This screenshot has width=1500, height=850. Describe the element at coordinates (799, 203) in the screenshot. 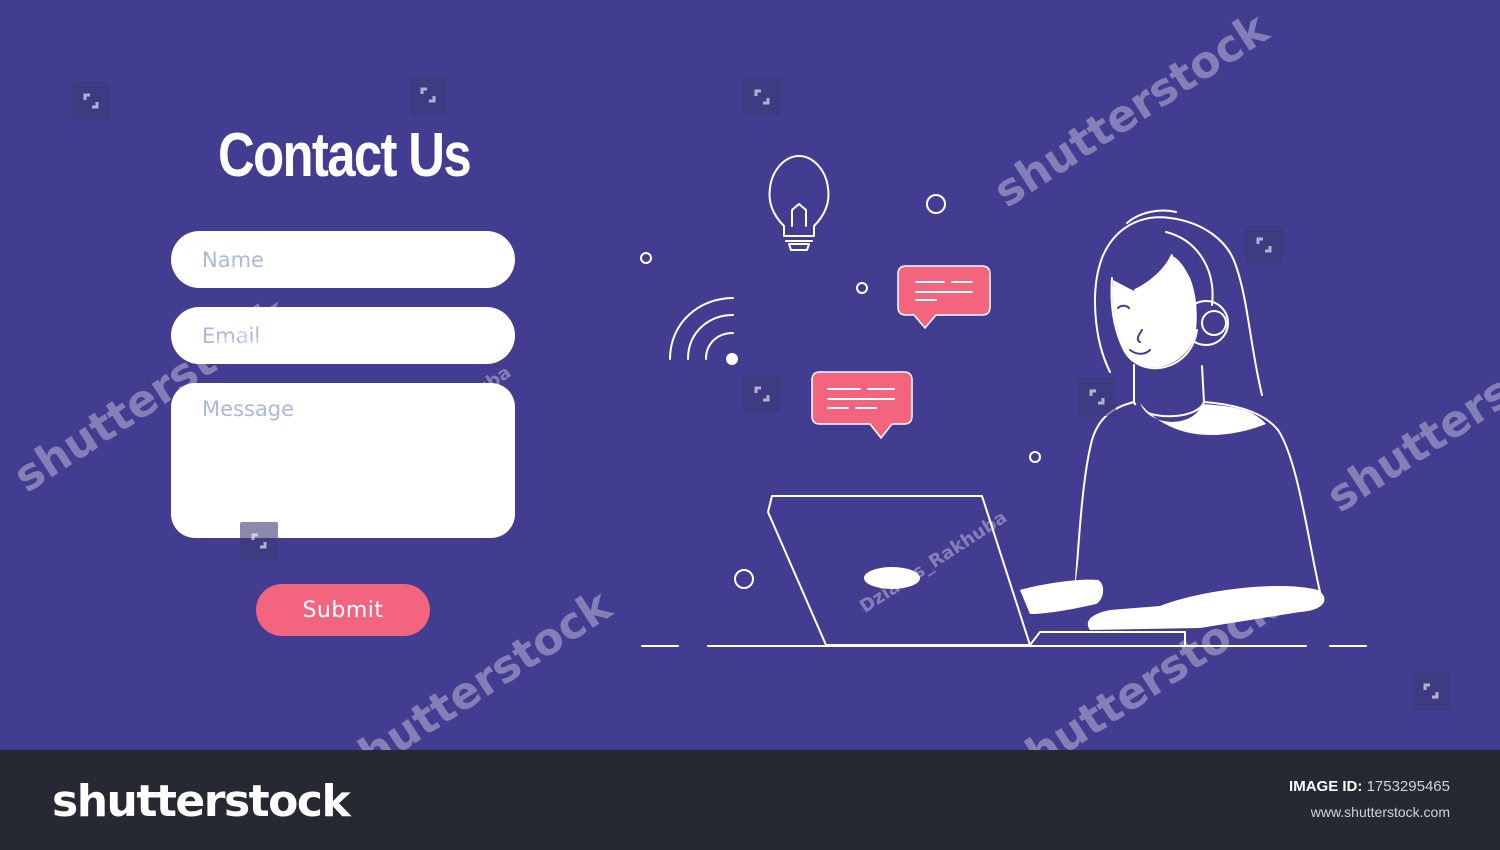

I see `lightbulb-icon` at that location.